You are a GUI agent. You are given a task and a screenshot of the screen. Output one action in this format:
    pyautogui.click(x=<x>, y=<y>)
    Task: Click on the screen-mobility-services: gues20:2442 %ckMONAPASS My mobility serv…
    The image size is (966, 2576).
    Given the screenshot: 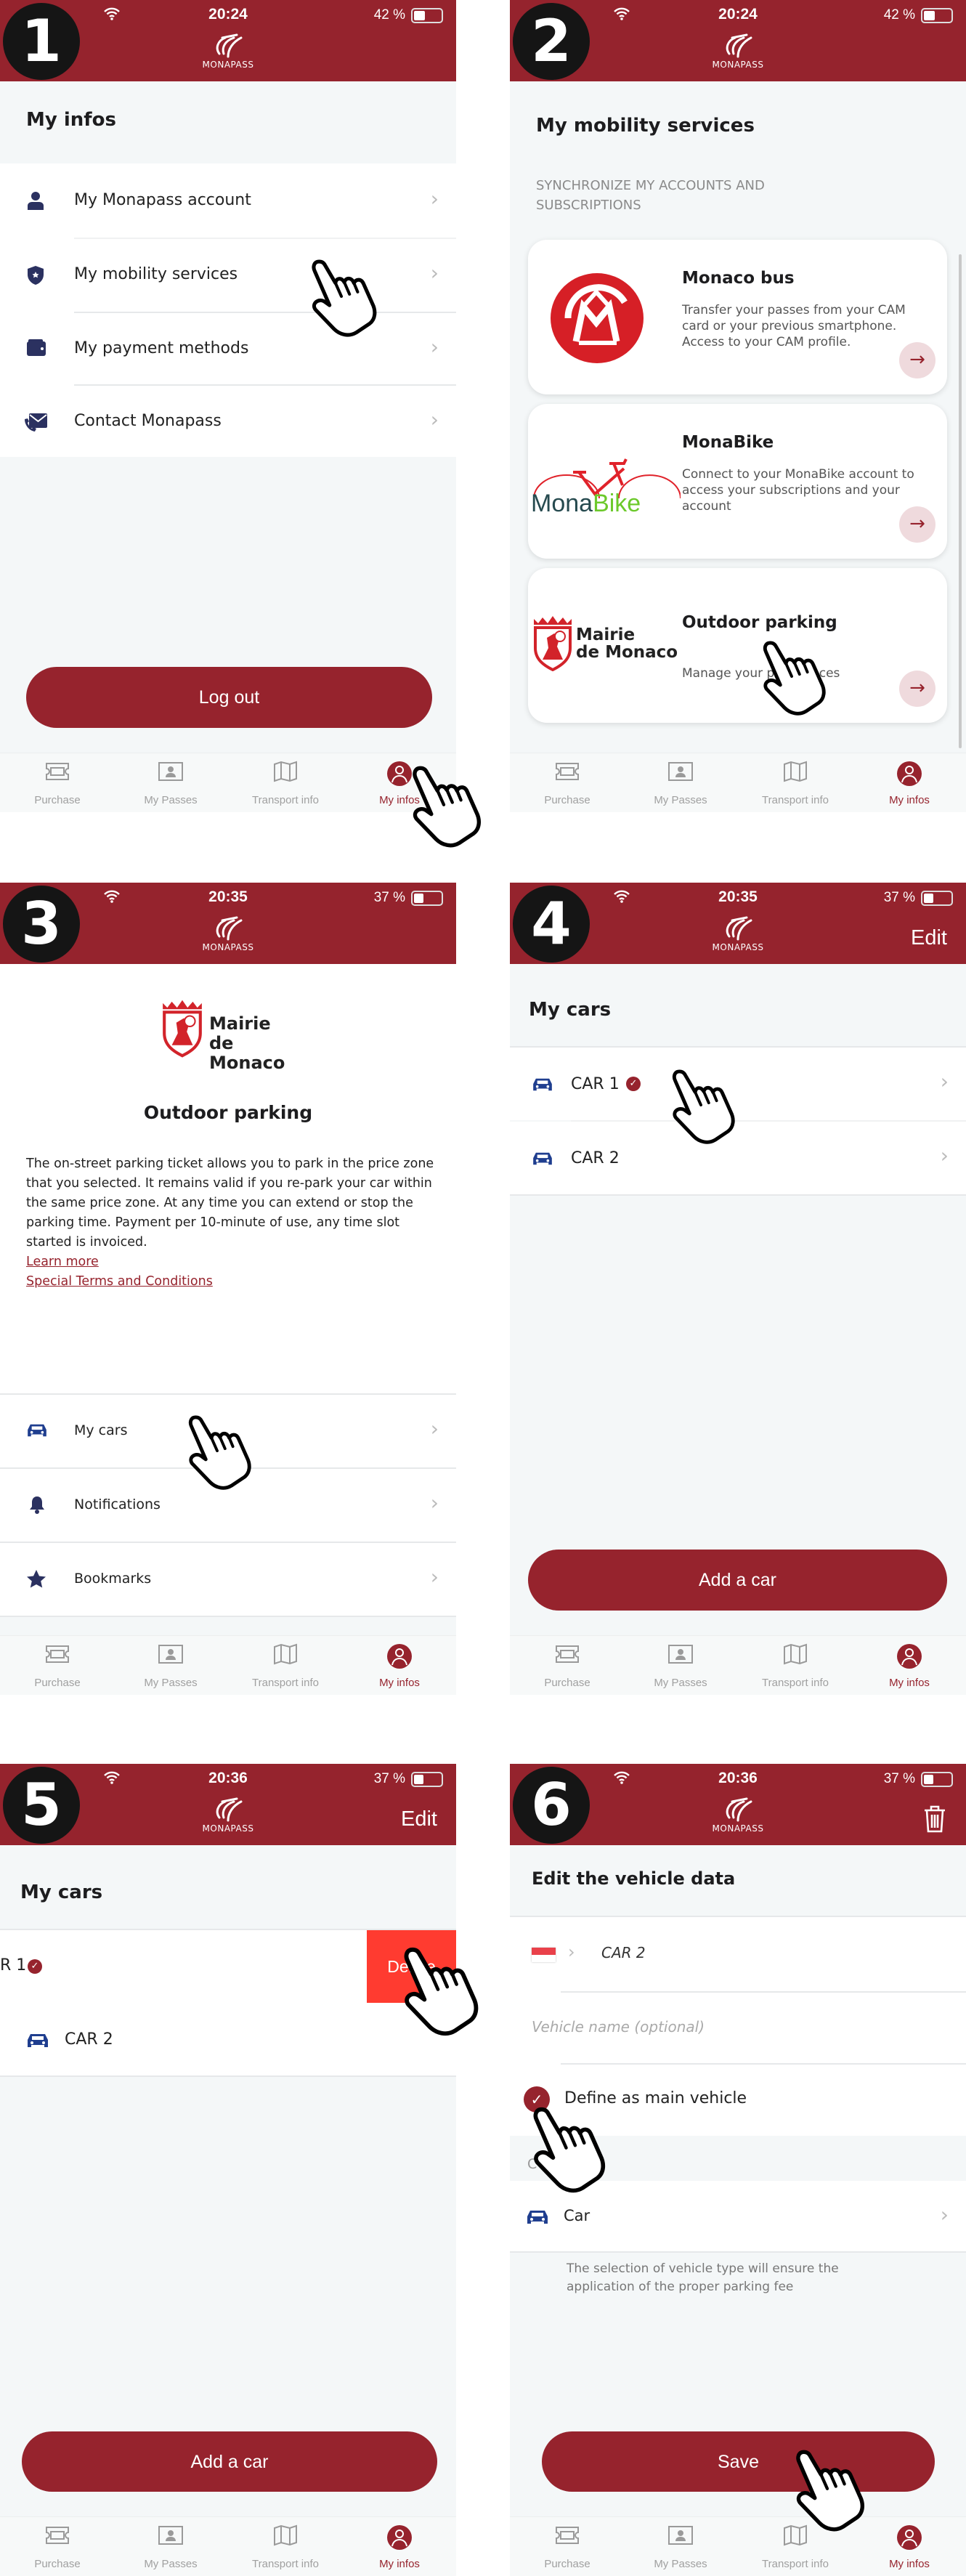 What is the action you would take?
    pyautogui.click(x=738, y=406)
    